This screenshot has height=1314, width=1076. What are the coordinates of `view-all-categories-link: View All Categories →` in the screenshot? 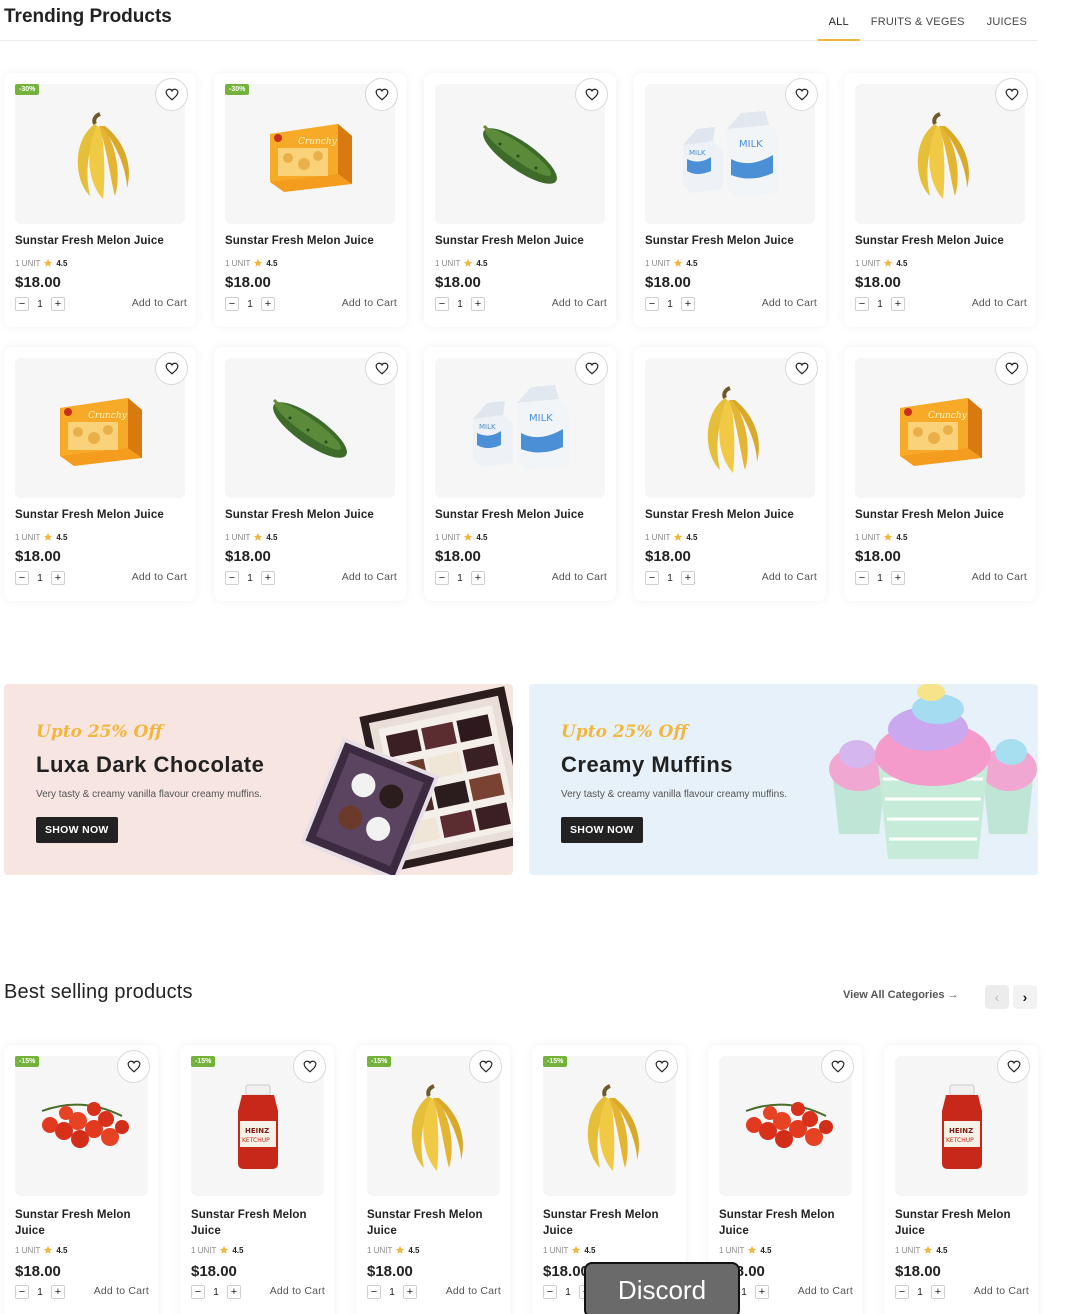 It's located at (901, 995).